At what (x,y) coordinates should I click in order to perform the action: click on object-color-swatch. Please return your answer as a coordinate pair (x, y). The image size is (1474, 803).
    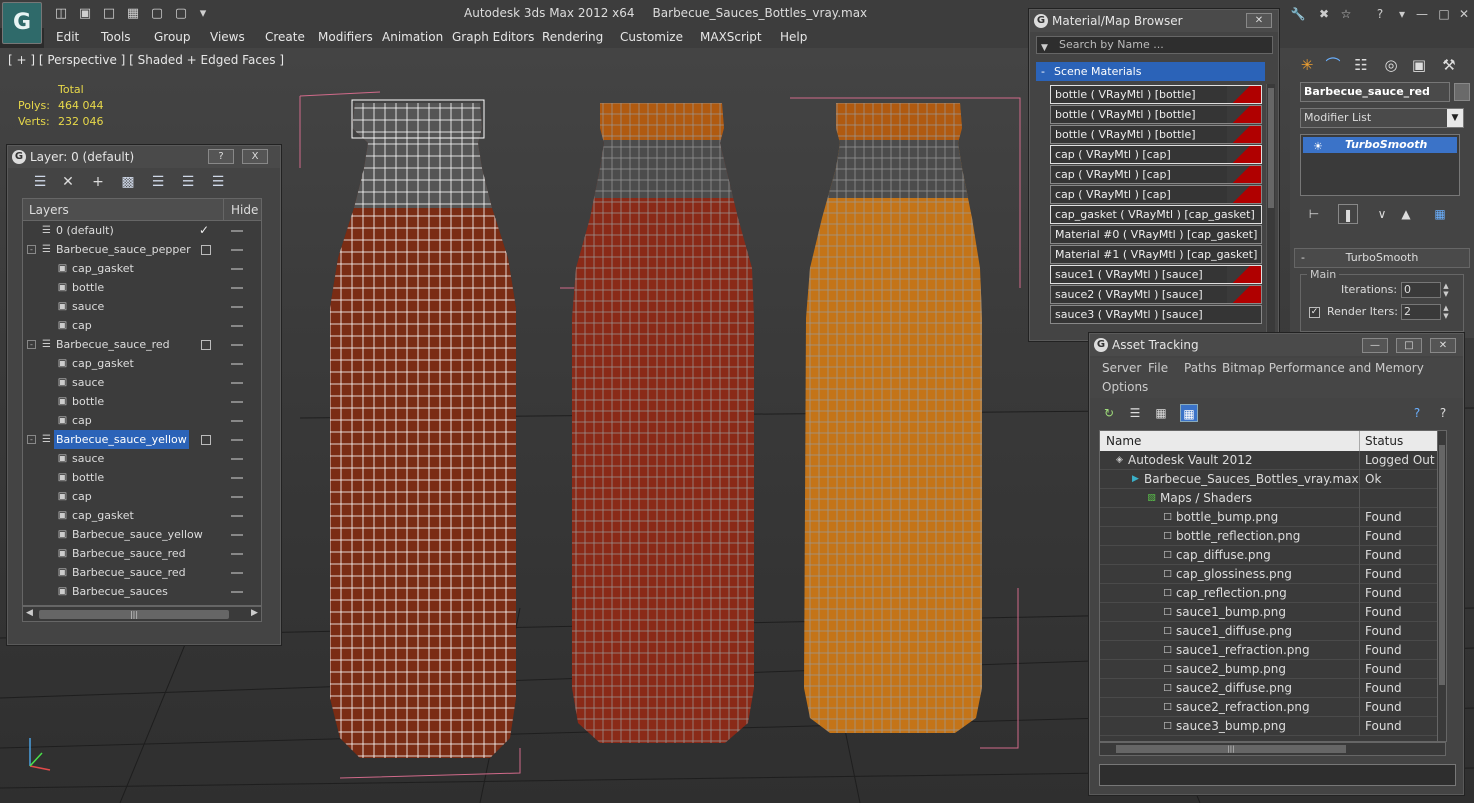
    Looking at the image, I should click on (1462, 92).